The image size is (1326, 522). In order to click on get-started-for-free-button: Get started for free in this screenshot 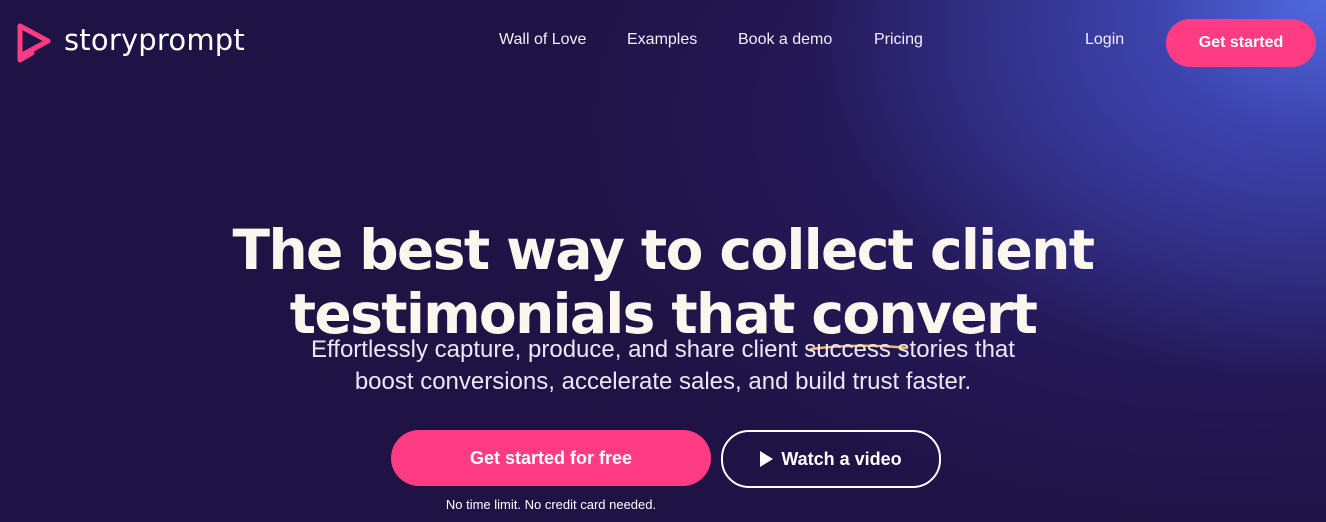, I will do `click(551, 458)`.